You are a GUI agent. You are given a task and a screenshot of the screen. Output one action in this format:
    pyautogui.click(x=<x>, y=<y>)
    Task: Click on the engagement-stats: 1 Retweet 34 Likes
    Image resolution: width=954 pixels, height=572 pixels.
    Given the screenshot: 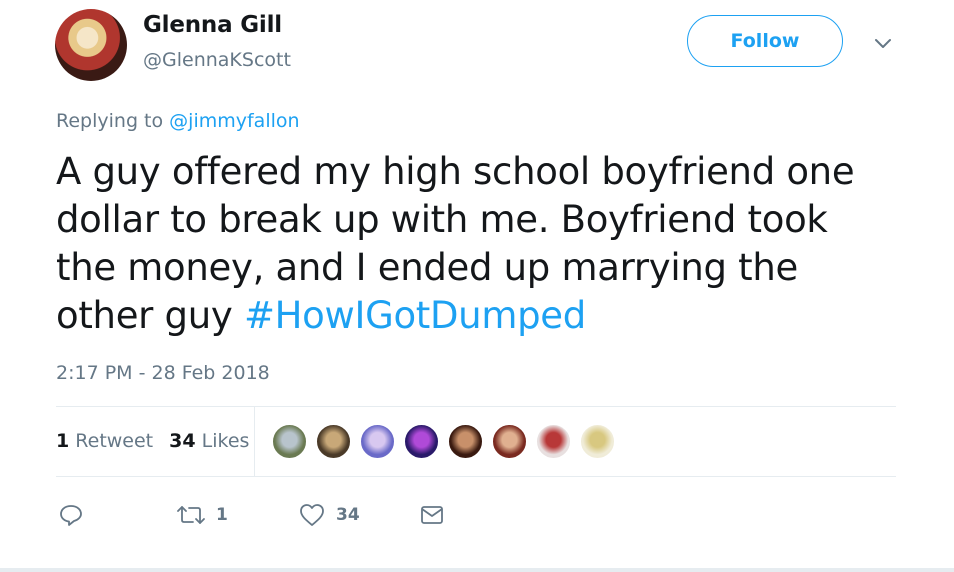 What is the action you would take?
    pyautogui.click(x=152, y=441)
    